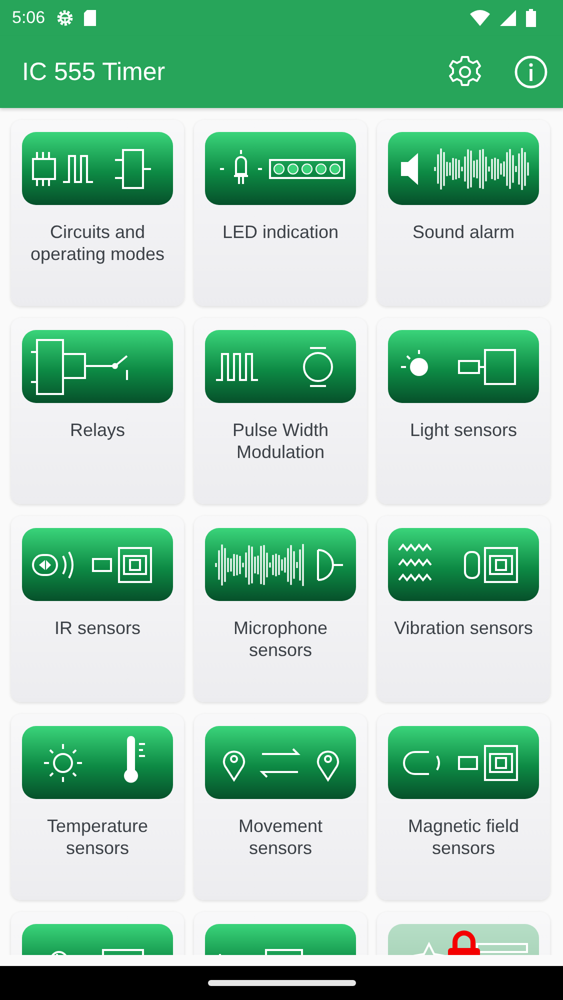 The height and width of the screenshot is (1000, 563). I want to click on battery-icon, so click(531, 18).